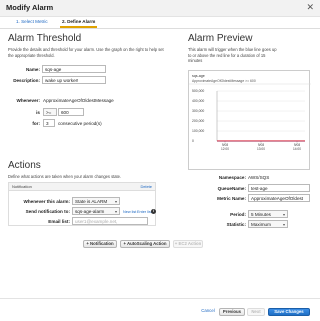 This screenshot has height=321, width=320. Describe the element at coordinates (79, 23) in the screenshot. I see `step-define-alarm: 2. Define Alarm` at that location.